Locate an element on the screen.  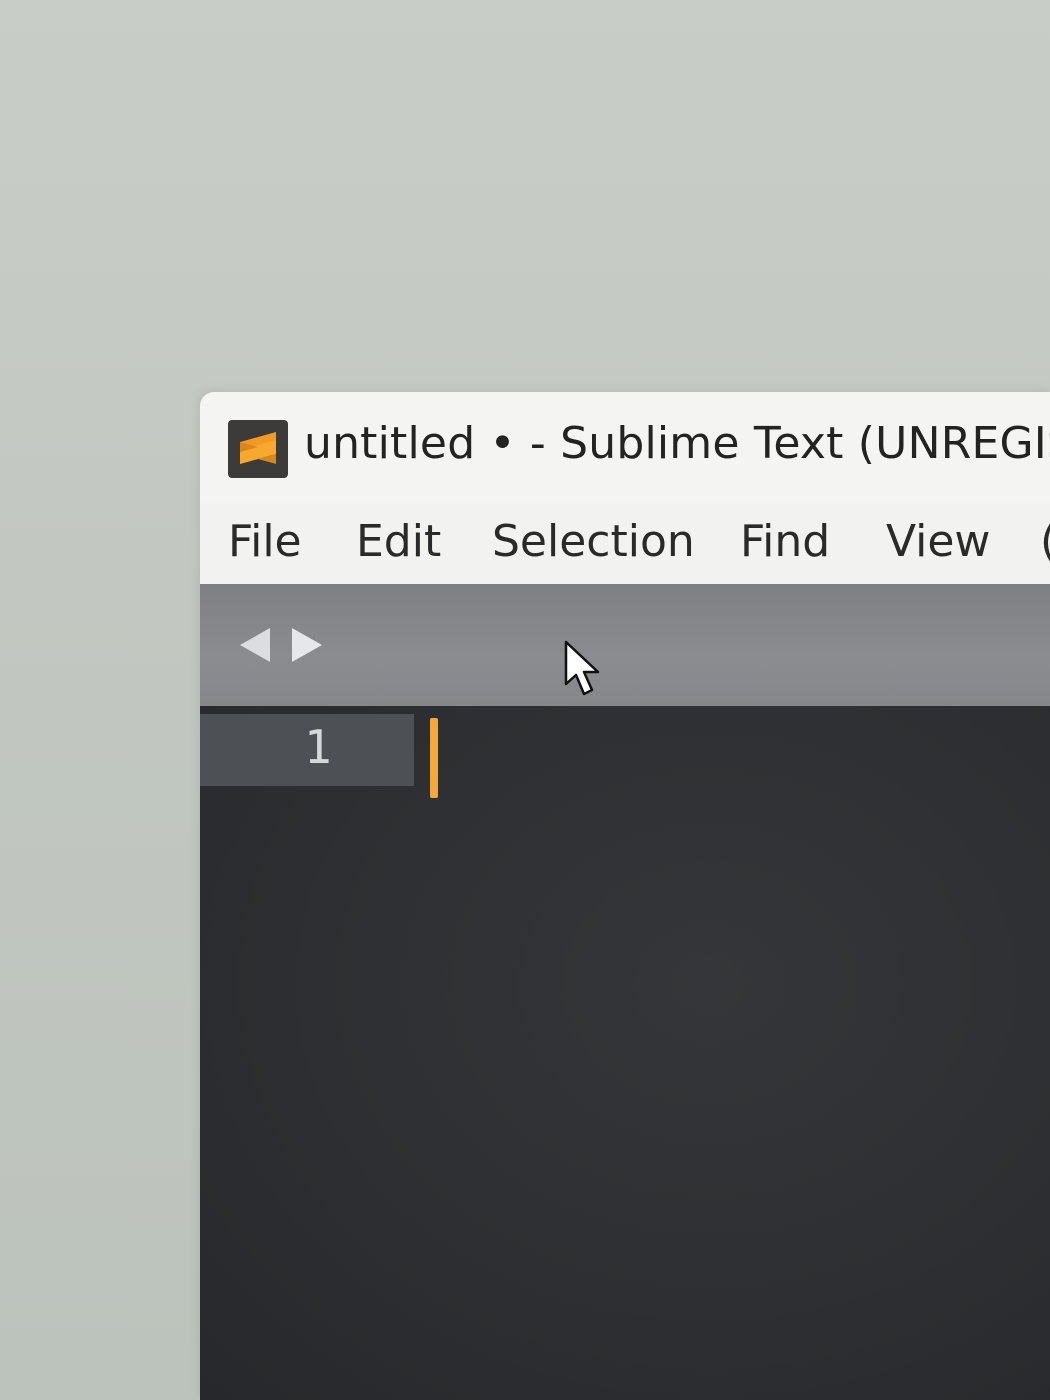
mouse-pointer-icon is located at coordinates (583, 671).